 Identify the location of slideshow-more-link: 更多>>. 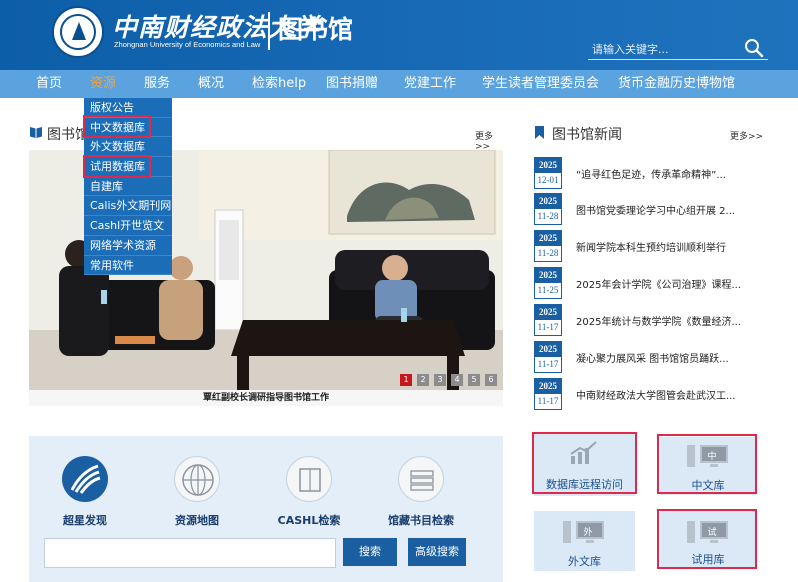
(489, 140).